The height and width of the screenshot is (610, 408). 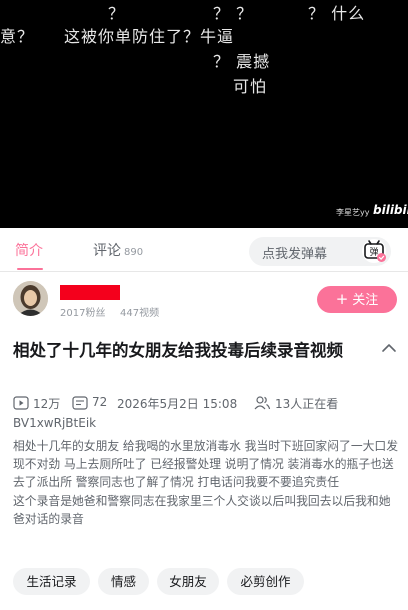 I want to click on follow-button: + 关注, so click(x=357, y=299).